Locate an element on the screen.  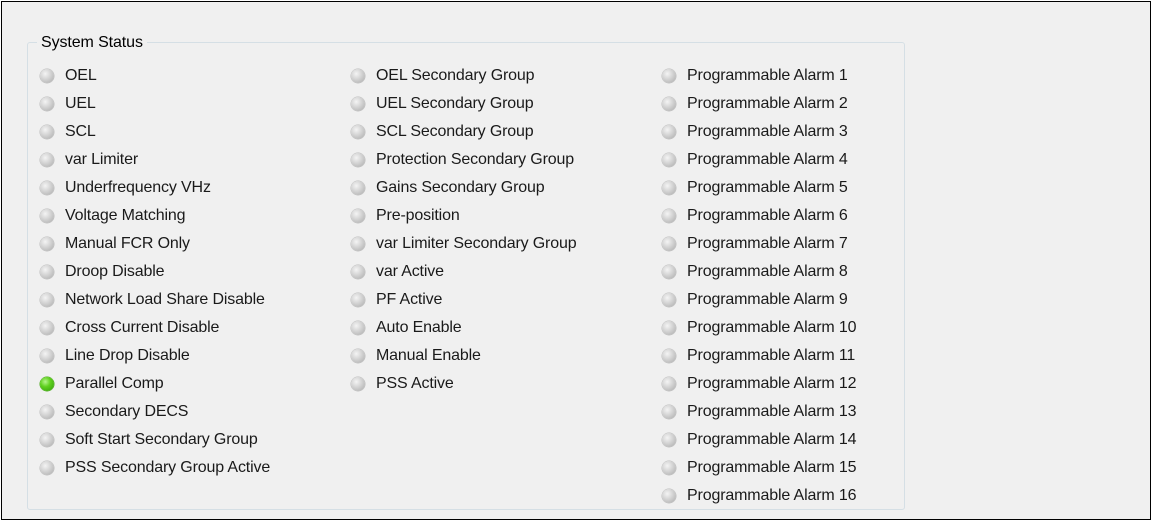
status-indicator-row: Line Drop Disable is located at coordinates (155, 356).